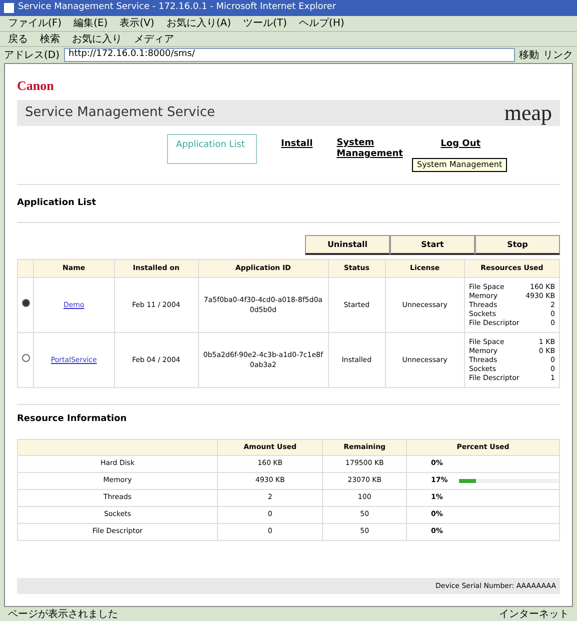  I want to click on section-heading: Resource Information, so click(72, 419).